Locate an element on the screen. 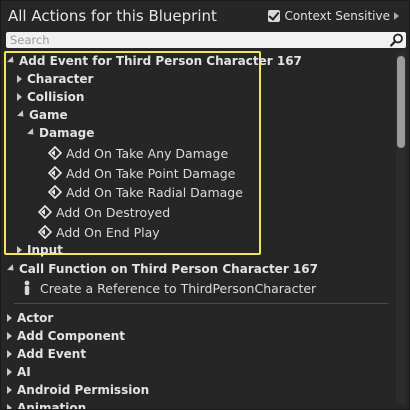  search-box is located at coordinates (206, 40).